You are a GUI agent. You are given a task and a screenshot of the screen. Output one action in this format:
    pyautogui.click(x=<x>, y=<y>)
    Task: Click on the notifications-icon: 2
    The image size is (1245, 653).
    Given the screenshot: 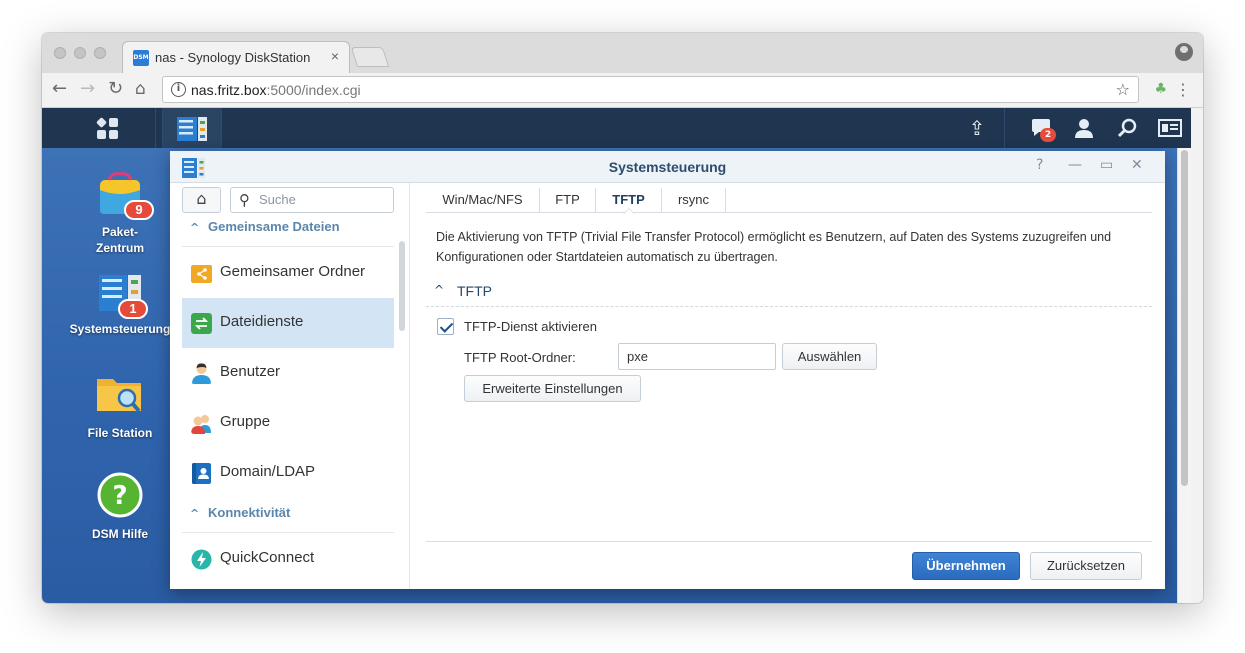 What is the action you would take?
    pyautogui.click(x=1043, y=129)
    